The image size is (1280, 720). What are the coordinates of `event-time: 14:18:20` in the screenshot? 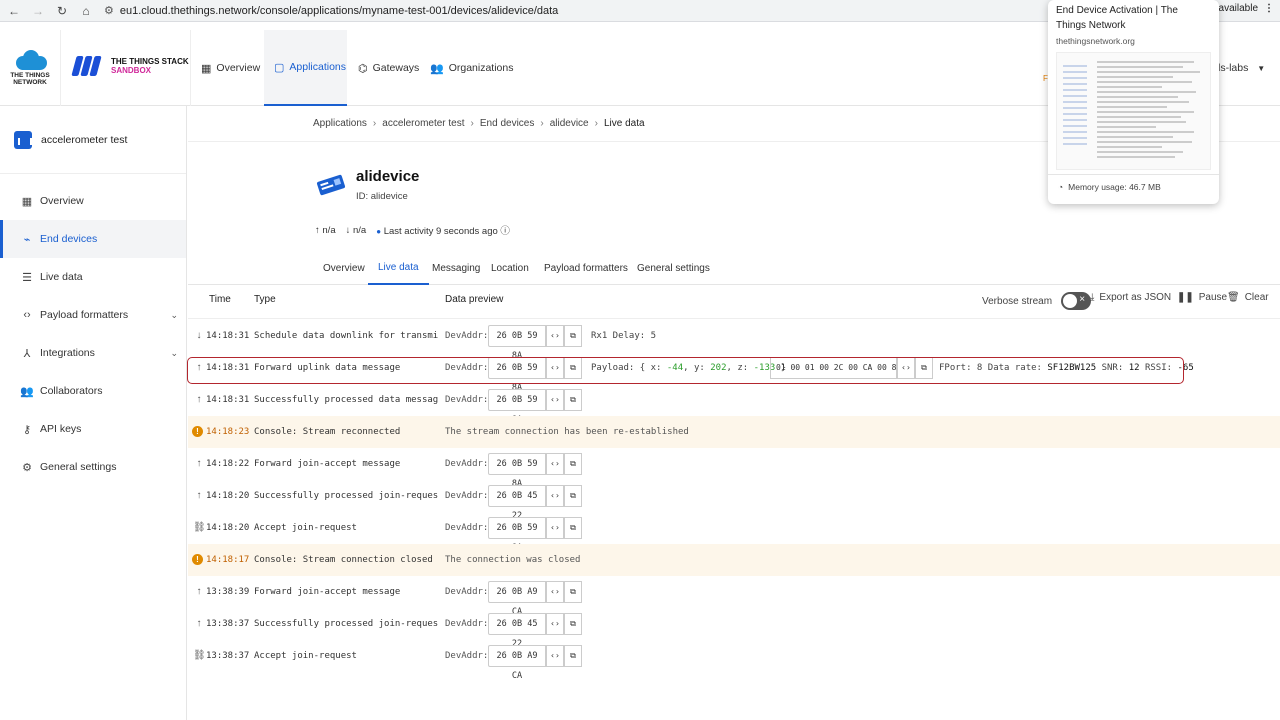 It's located at (228, 528).